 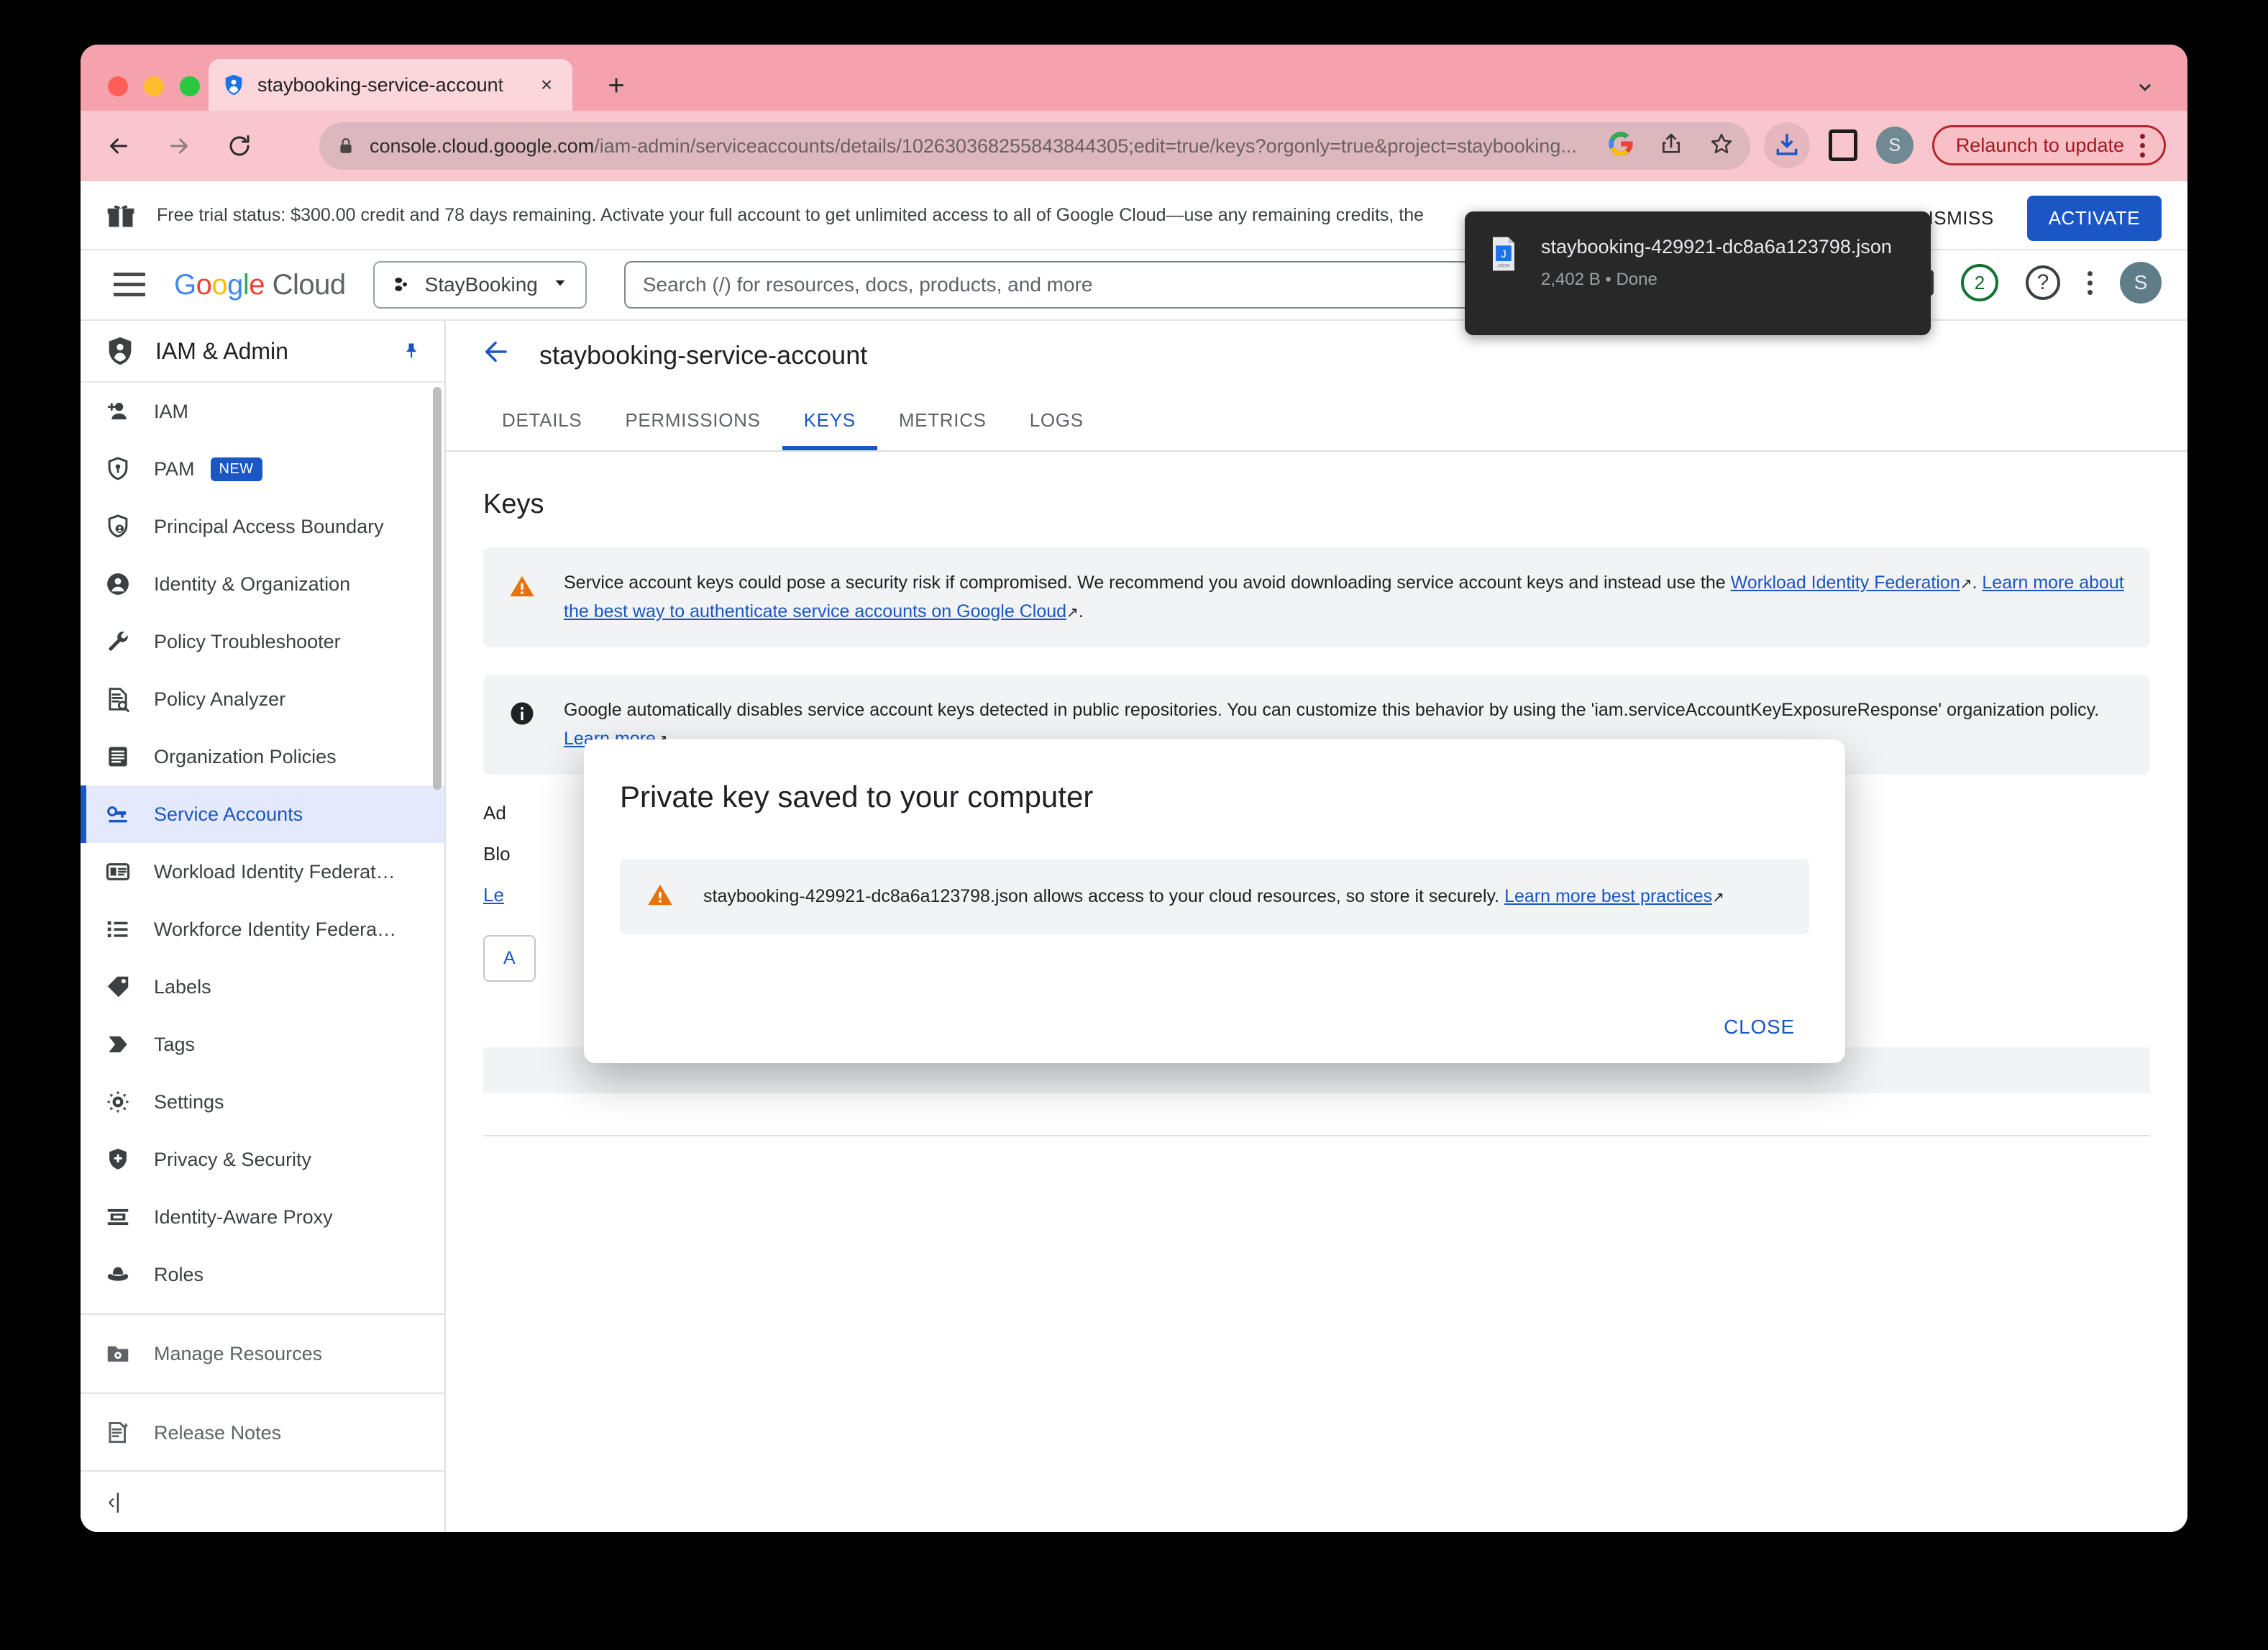 I want to click on sidebar-item-identity-aware-proxy: Identity-Aware Proxy, so click(x=262, y=1217).